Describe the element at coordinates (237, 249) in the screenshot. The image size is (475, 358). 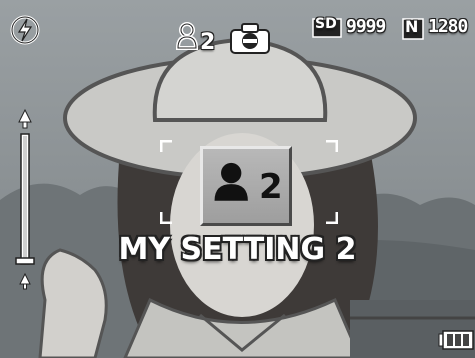
I see `my-setting-label: MY SETTING 2` at that location.